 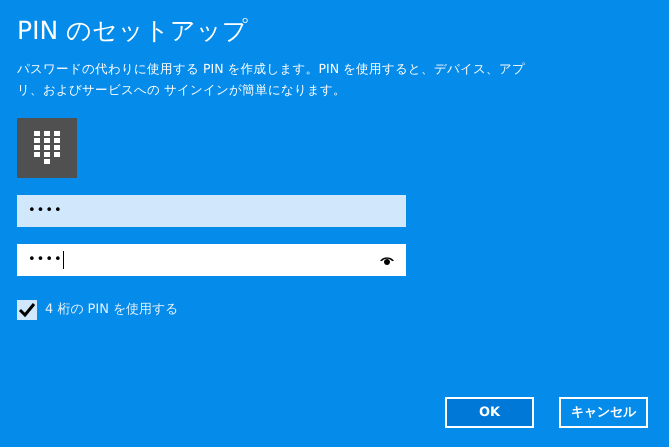 I want to click on eye-icon, so click(x=387, y=260).